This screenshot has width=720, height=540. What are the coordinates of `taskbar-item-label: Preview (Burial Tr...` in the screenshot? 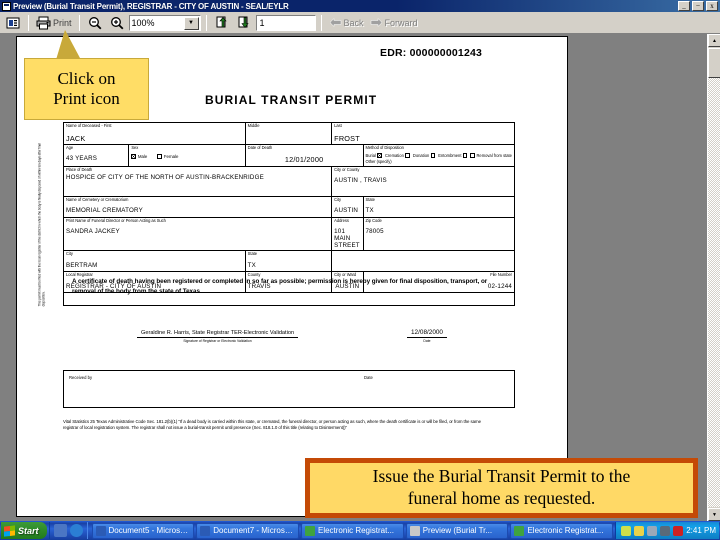 It's located at (457, 530).